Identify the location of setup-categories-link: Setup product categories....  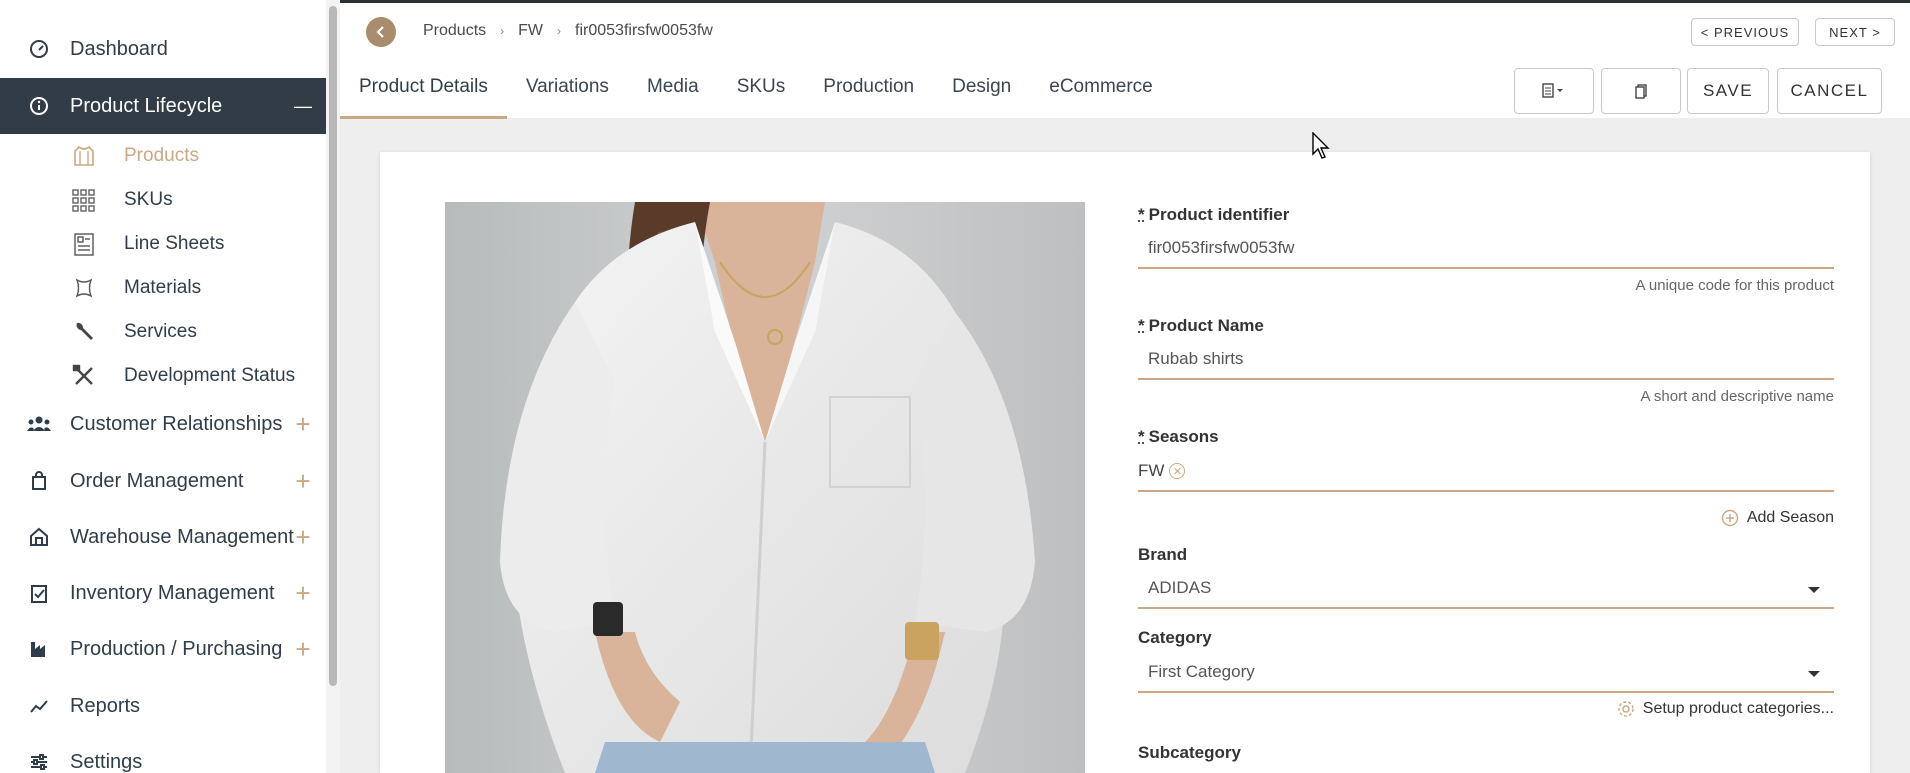
(1725, 709).